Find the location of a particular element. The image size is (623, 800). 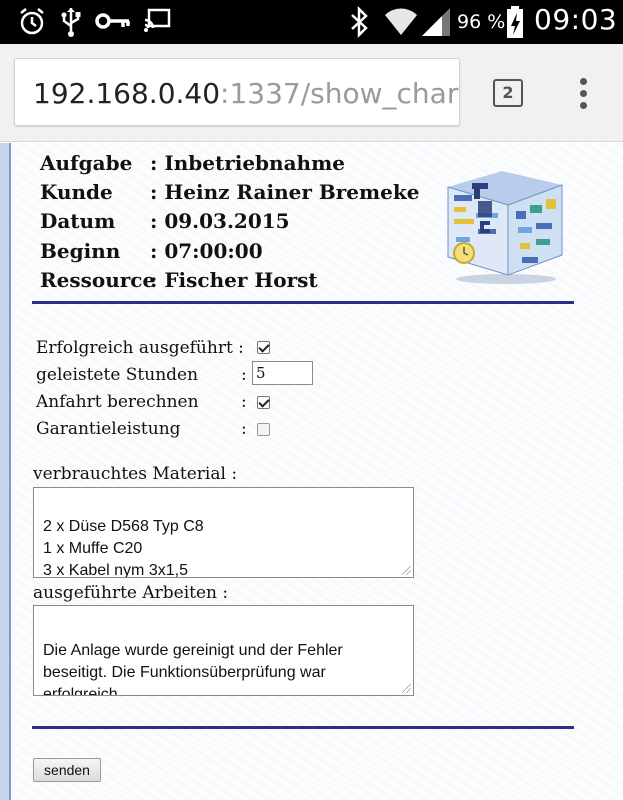

address-bar: 192.168.0.40:1337/show_char is located at coordinates (237, 92).